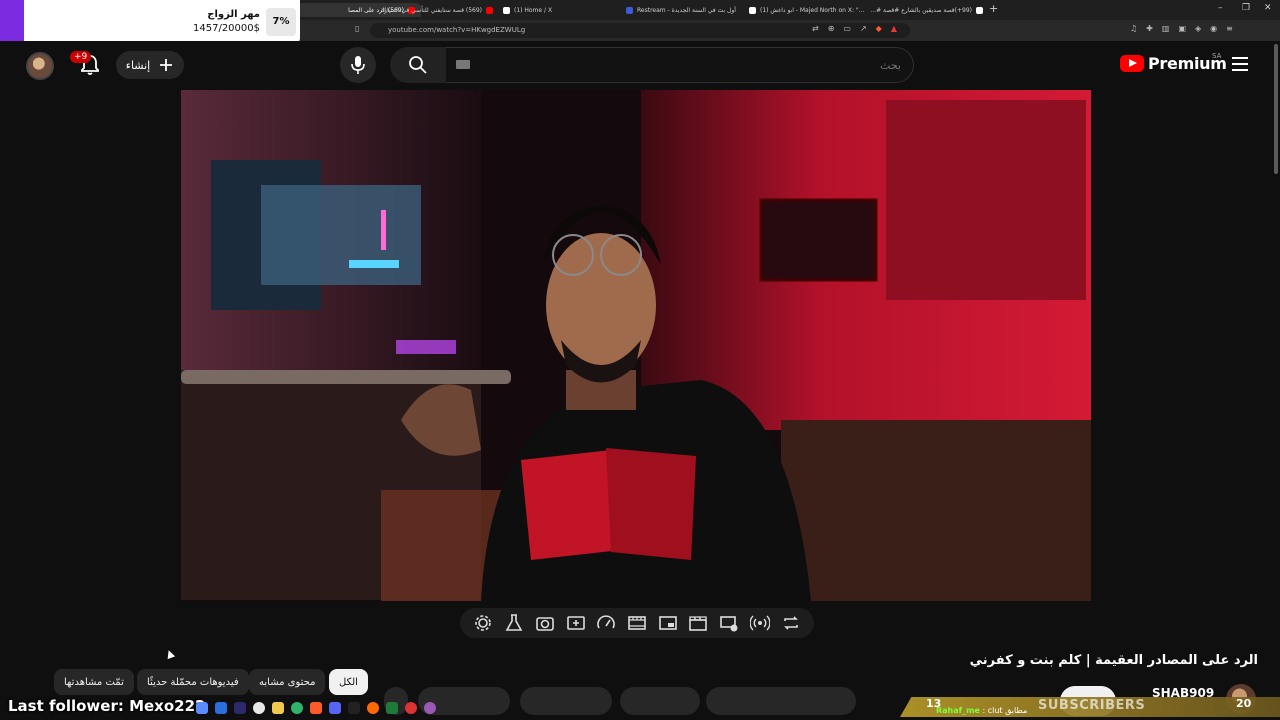  What do you see at coordinates (1132, 63) in the screenshot?
I see `youtube-play-icon` at bounding box center [1132, 63].